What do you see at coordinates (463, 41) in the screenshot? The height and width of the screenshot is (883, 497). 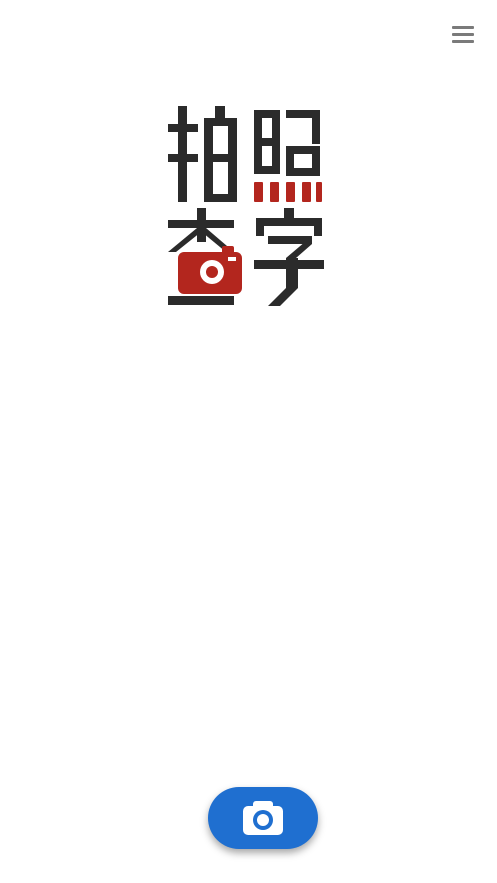 I see `menu-icon-bar-bottom` at bounding box center [463, 41].